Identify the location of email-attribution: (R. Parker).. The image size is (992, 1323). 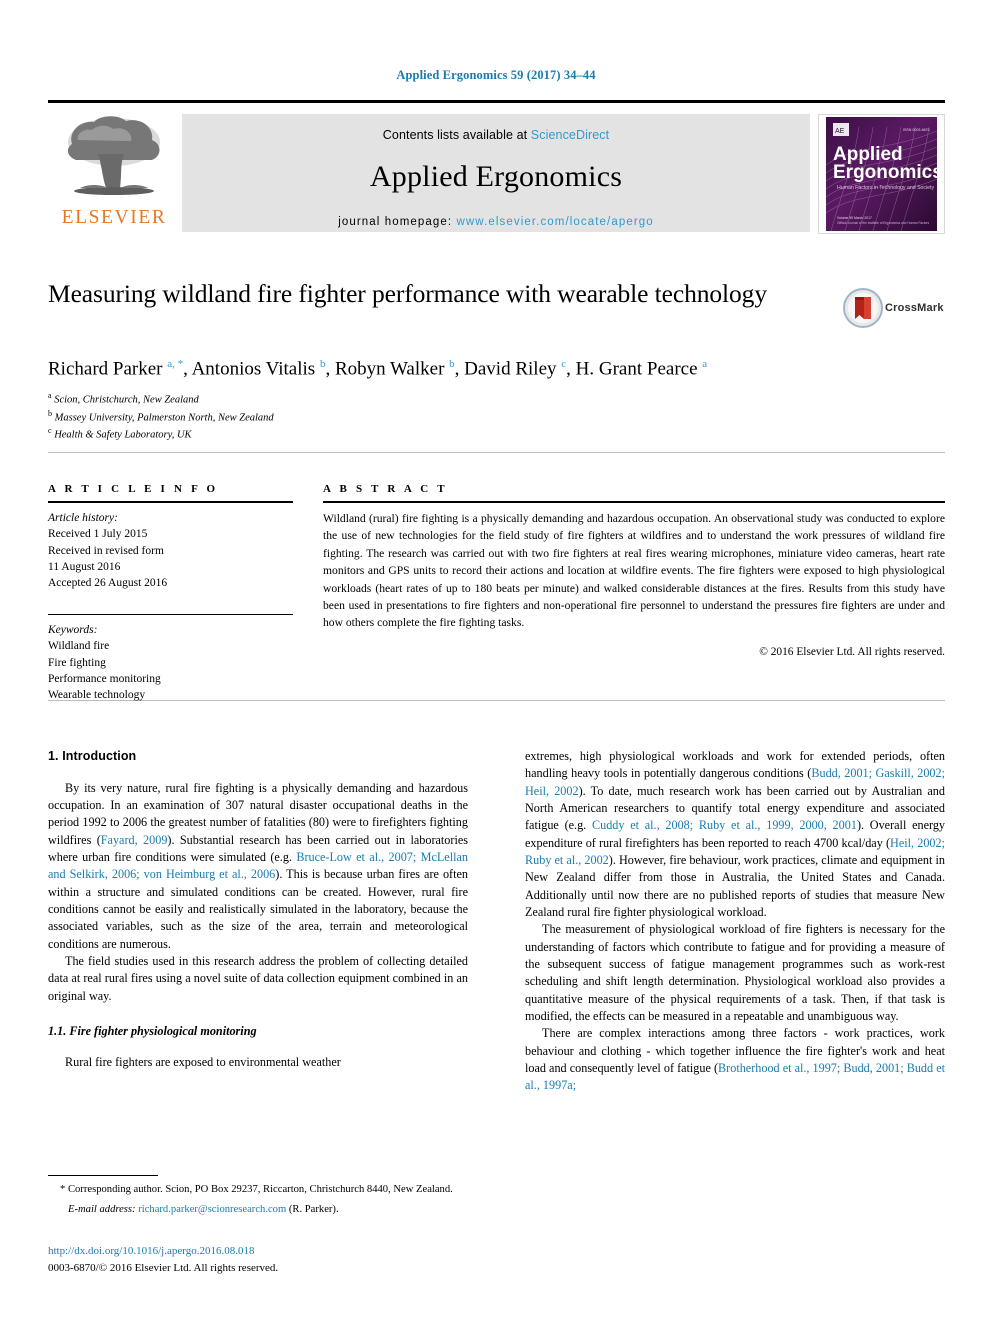
(313, 1210).